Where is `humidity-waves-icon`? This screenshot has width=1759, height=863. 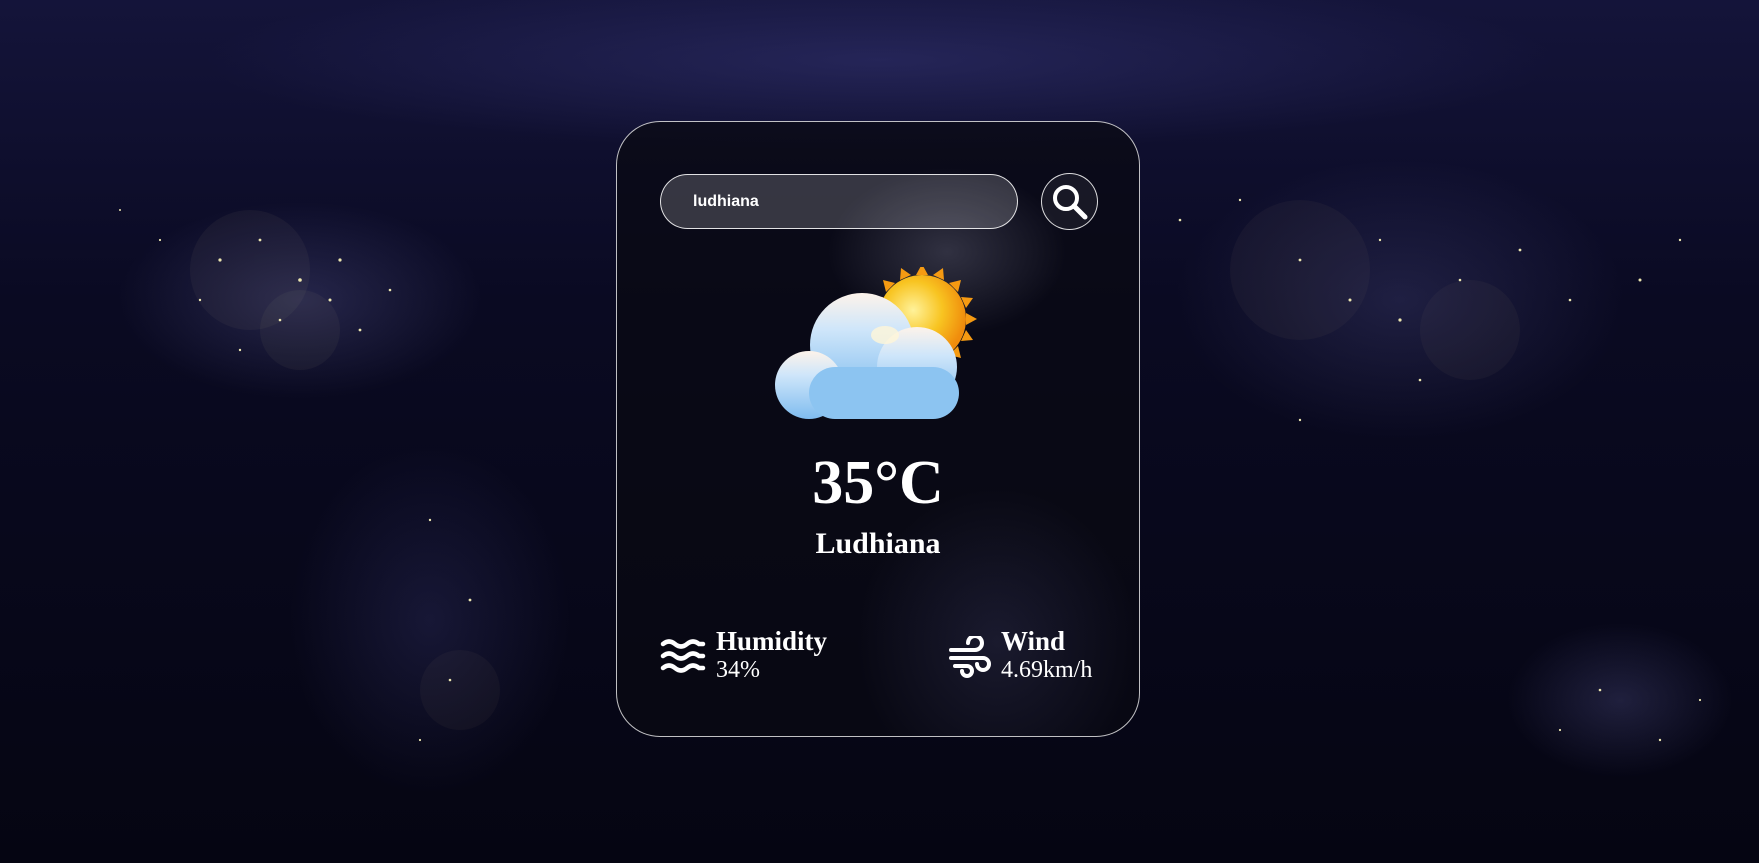 humidity-waves-icon is located at coordinates (683, 656).